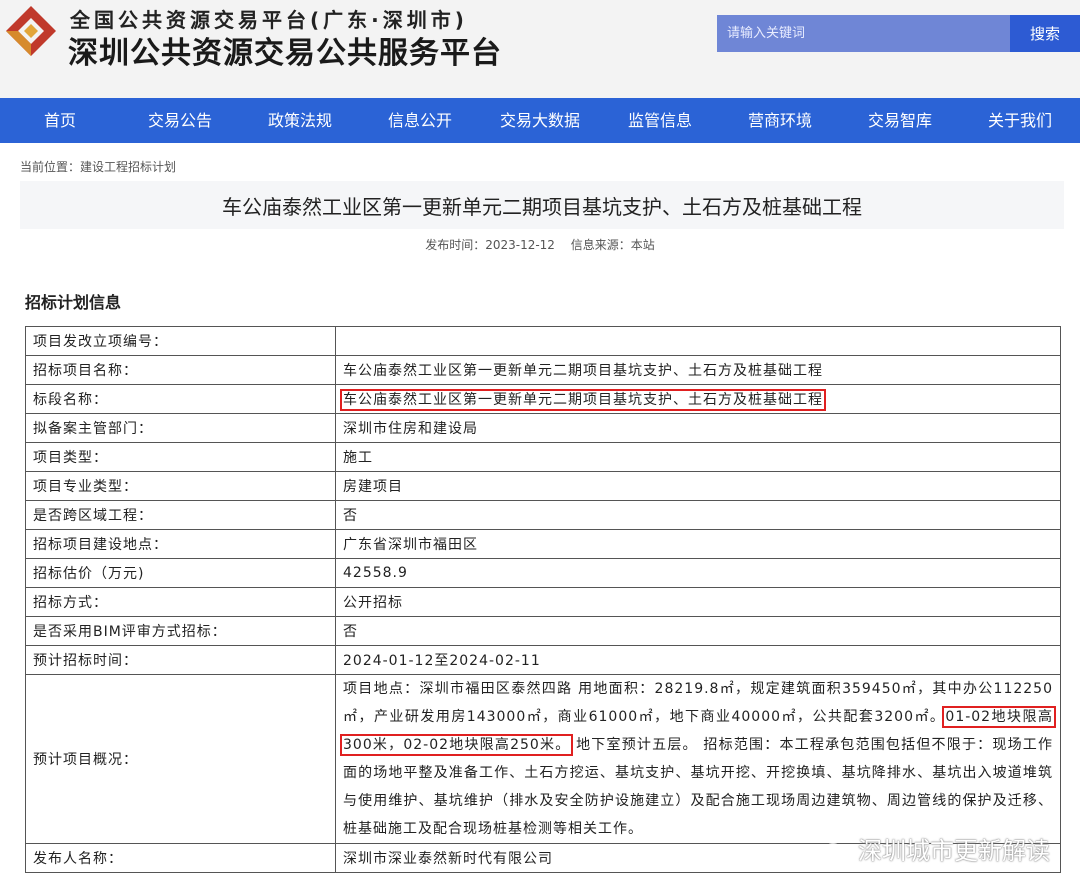 Image resolution: width=1080 pixels, height=894 pixels. Describe the element at coordinates (954, 851) in the screenshot. I see `watermark-text: 深圳城市更新解读` at that location.